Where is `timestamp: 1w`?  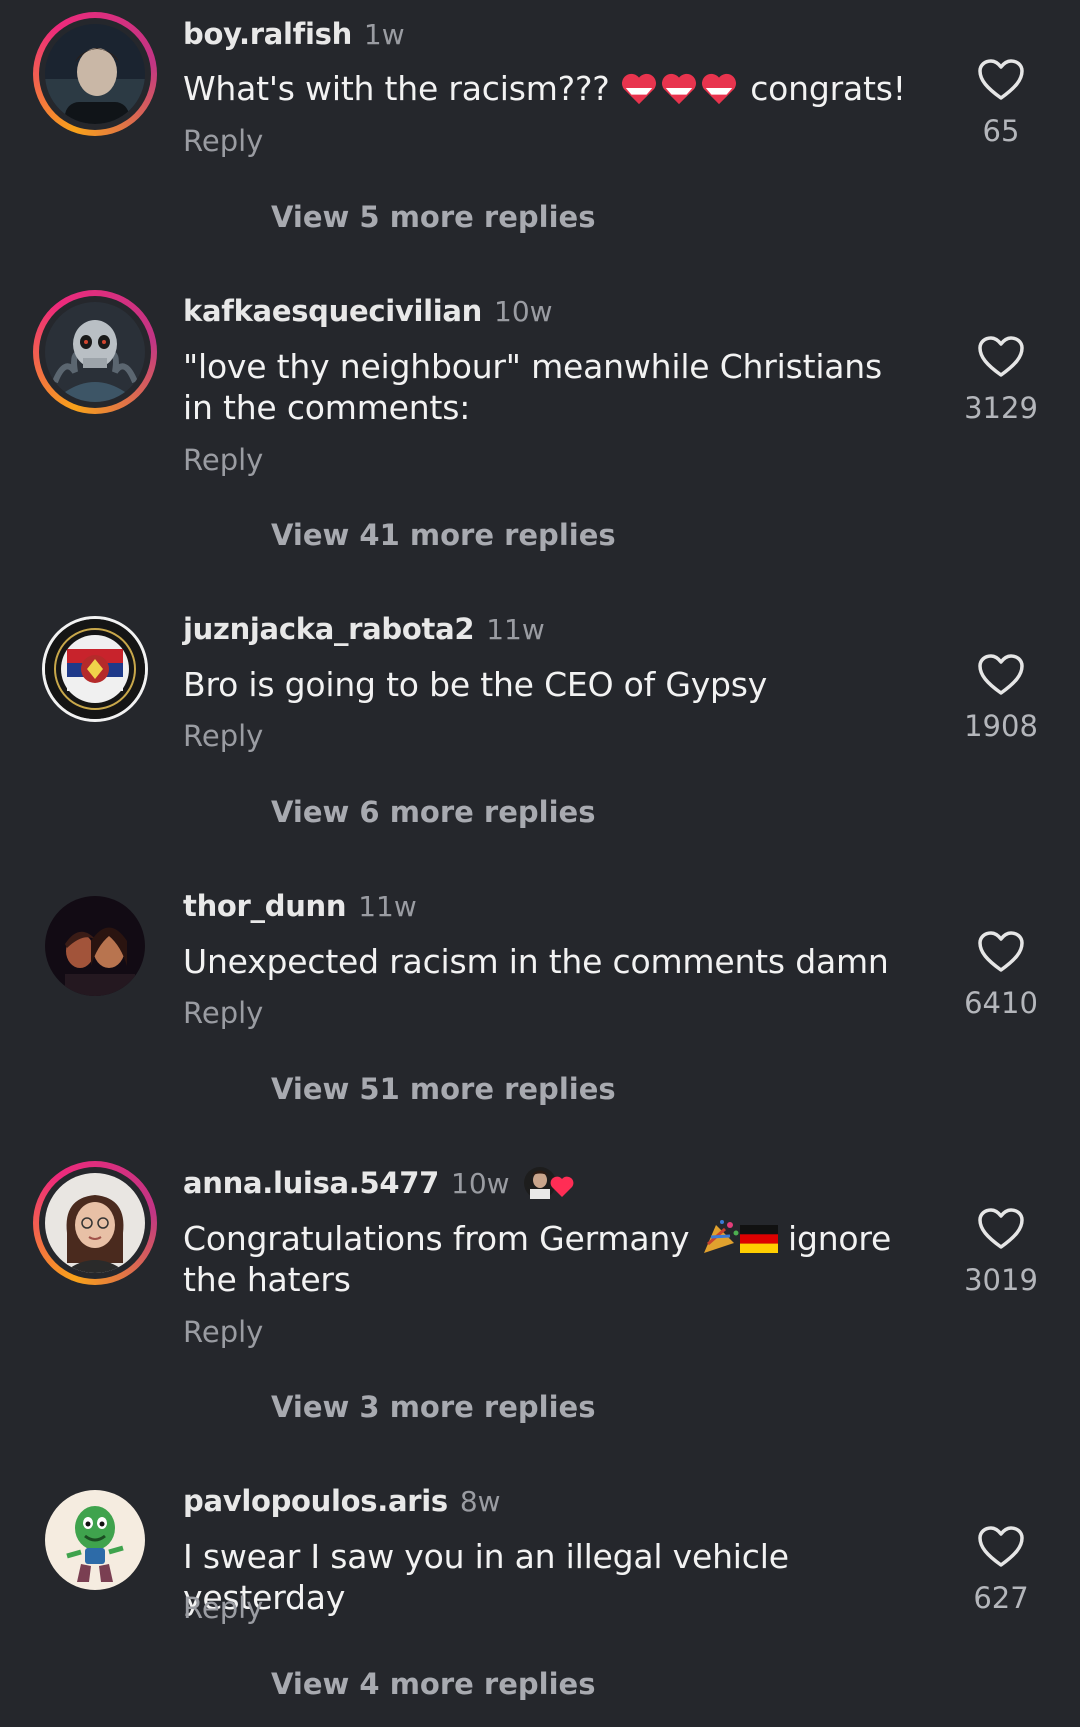 timestamp: 1w is located at coordinates (384, 34).